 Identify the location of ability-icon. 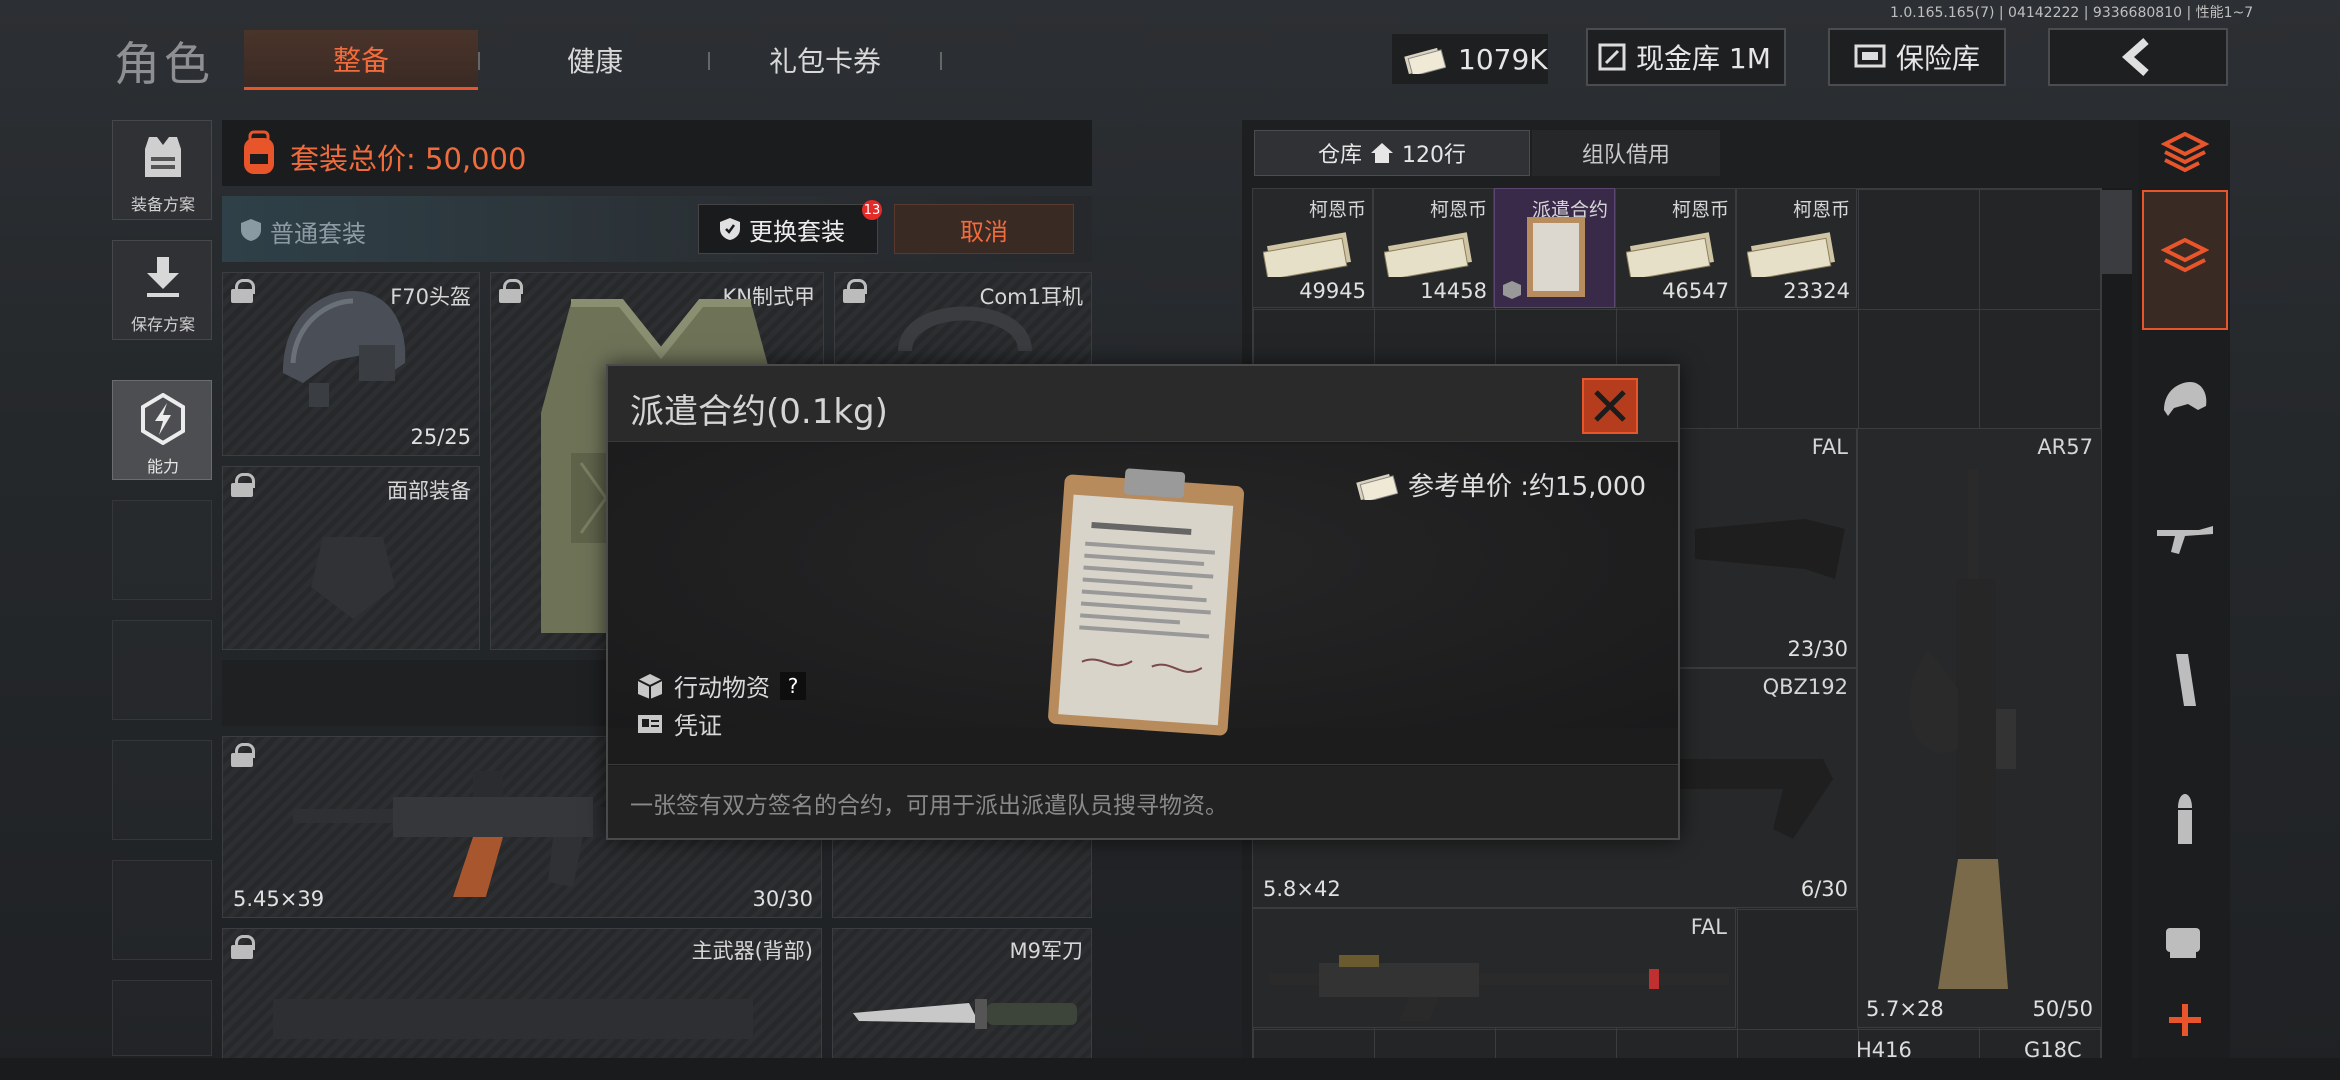
(163, 419).